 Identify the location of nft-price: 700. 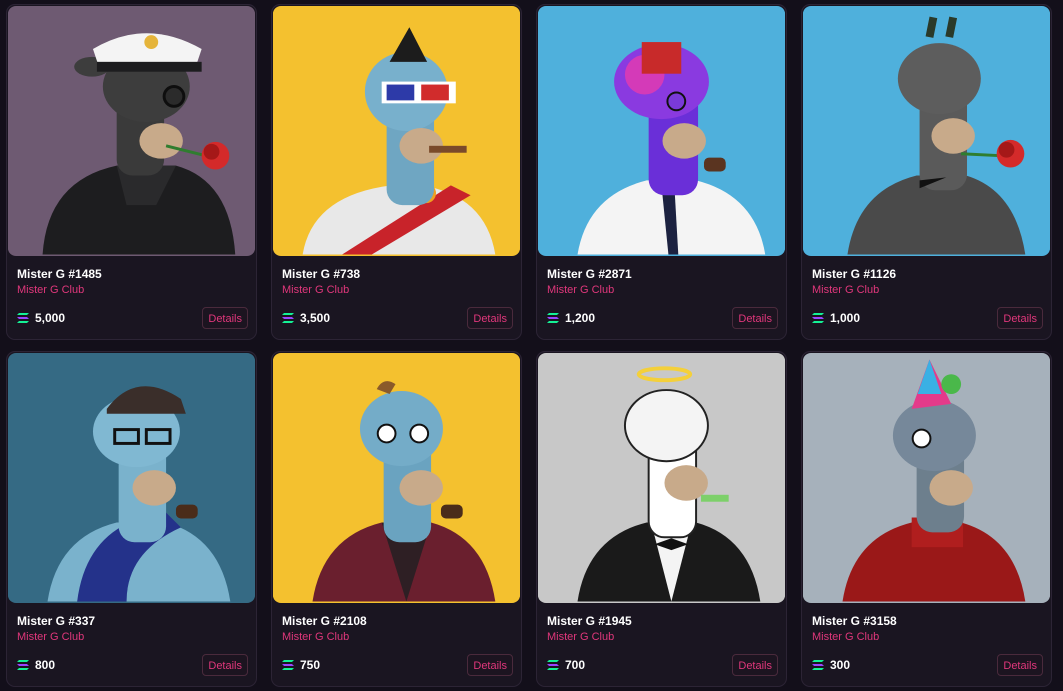
(566, 665).